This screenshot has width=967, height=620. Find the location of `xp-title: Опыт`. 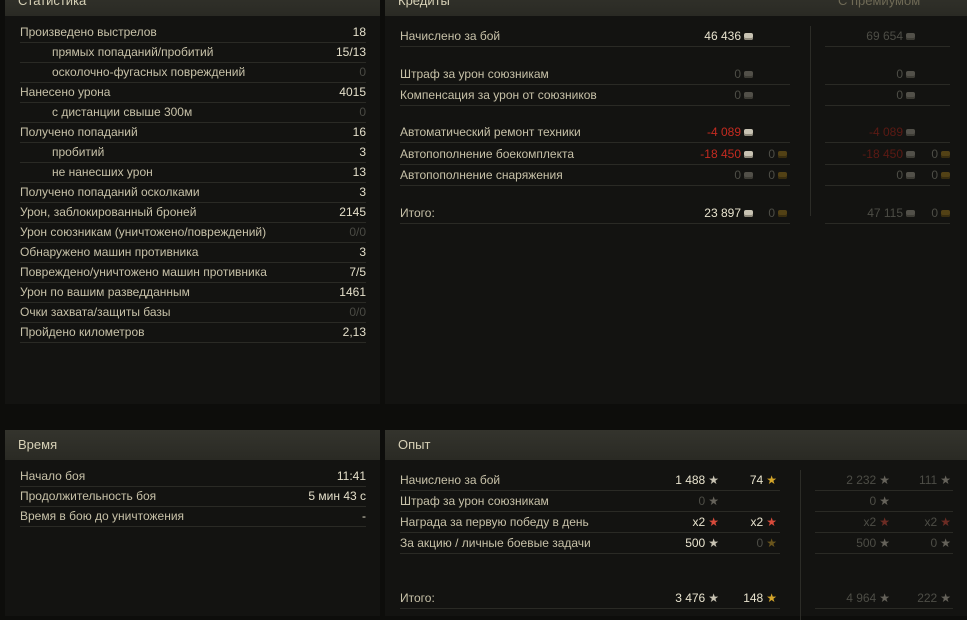

xp-title: Опыт is located at coordinates (414, 444).